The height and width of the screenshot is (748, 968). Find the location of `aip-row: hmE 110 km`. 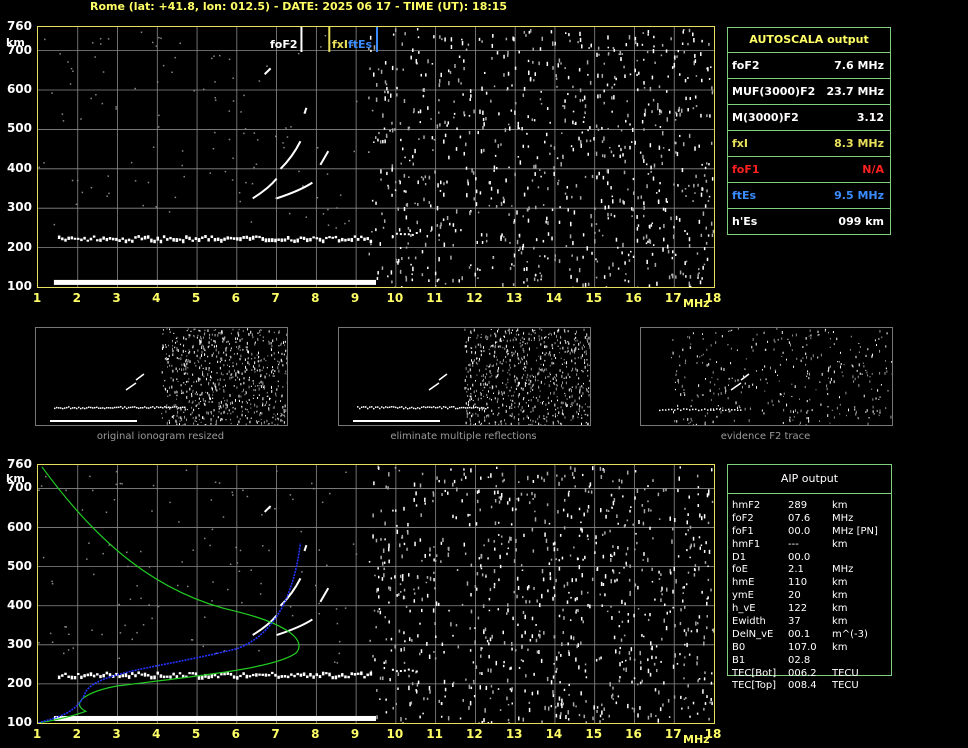

aip-row: hmE 110 km is located at coordinates (832, 583).